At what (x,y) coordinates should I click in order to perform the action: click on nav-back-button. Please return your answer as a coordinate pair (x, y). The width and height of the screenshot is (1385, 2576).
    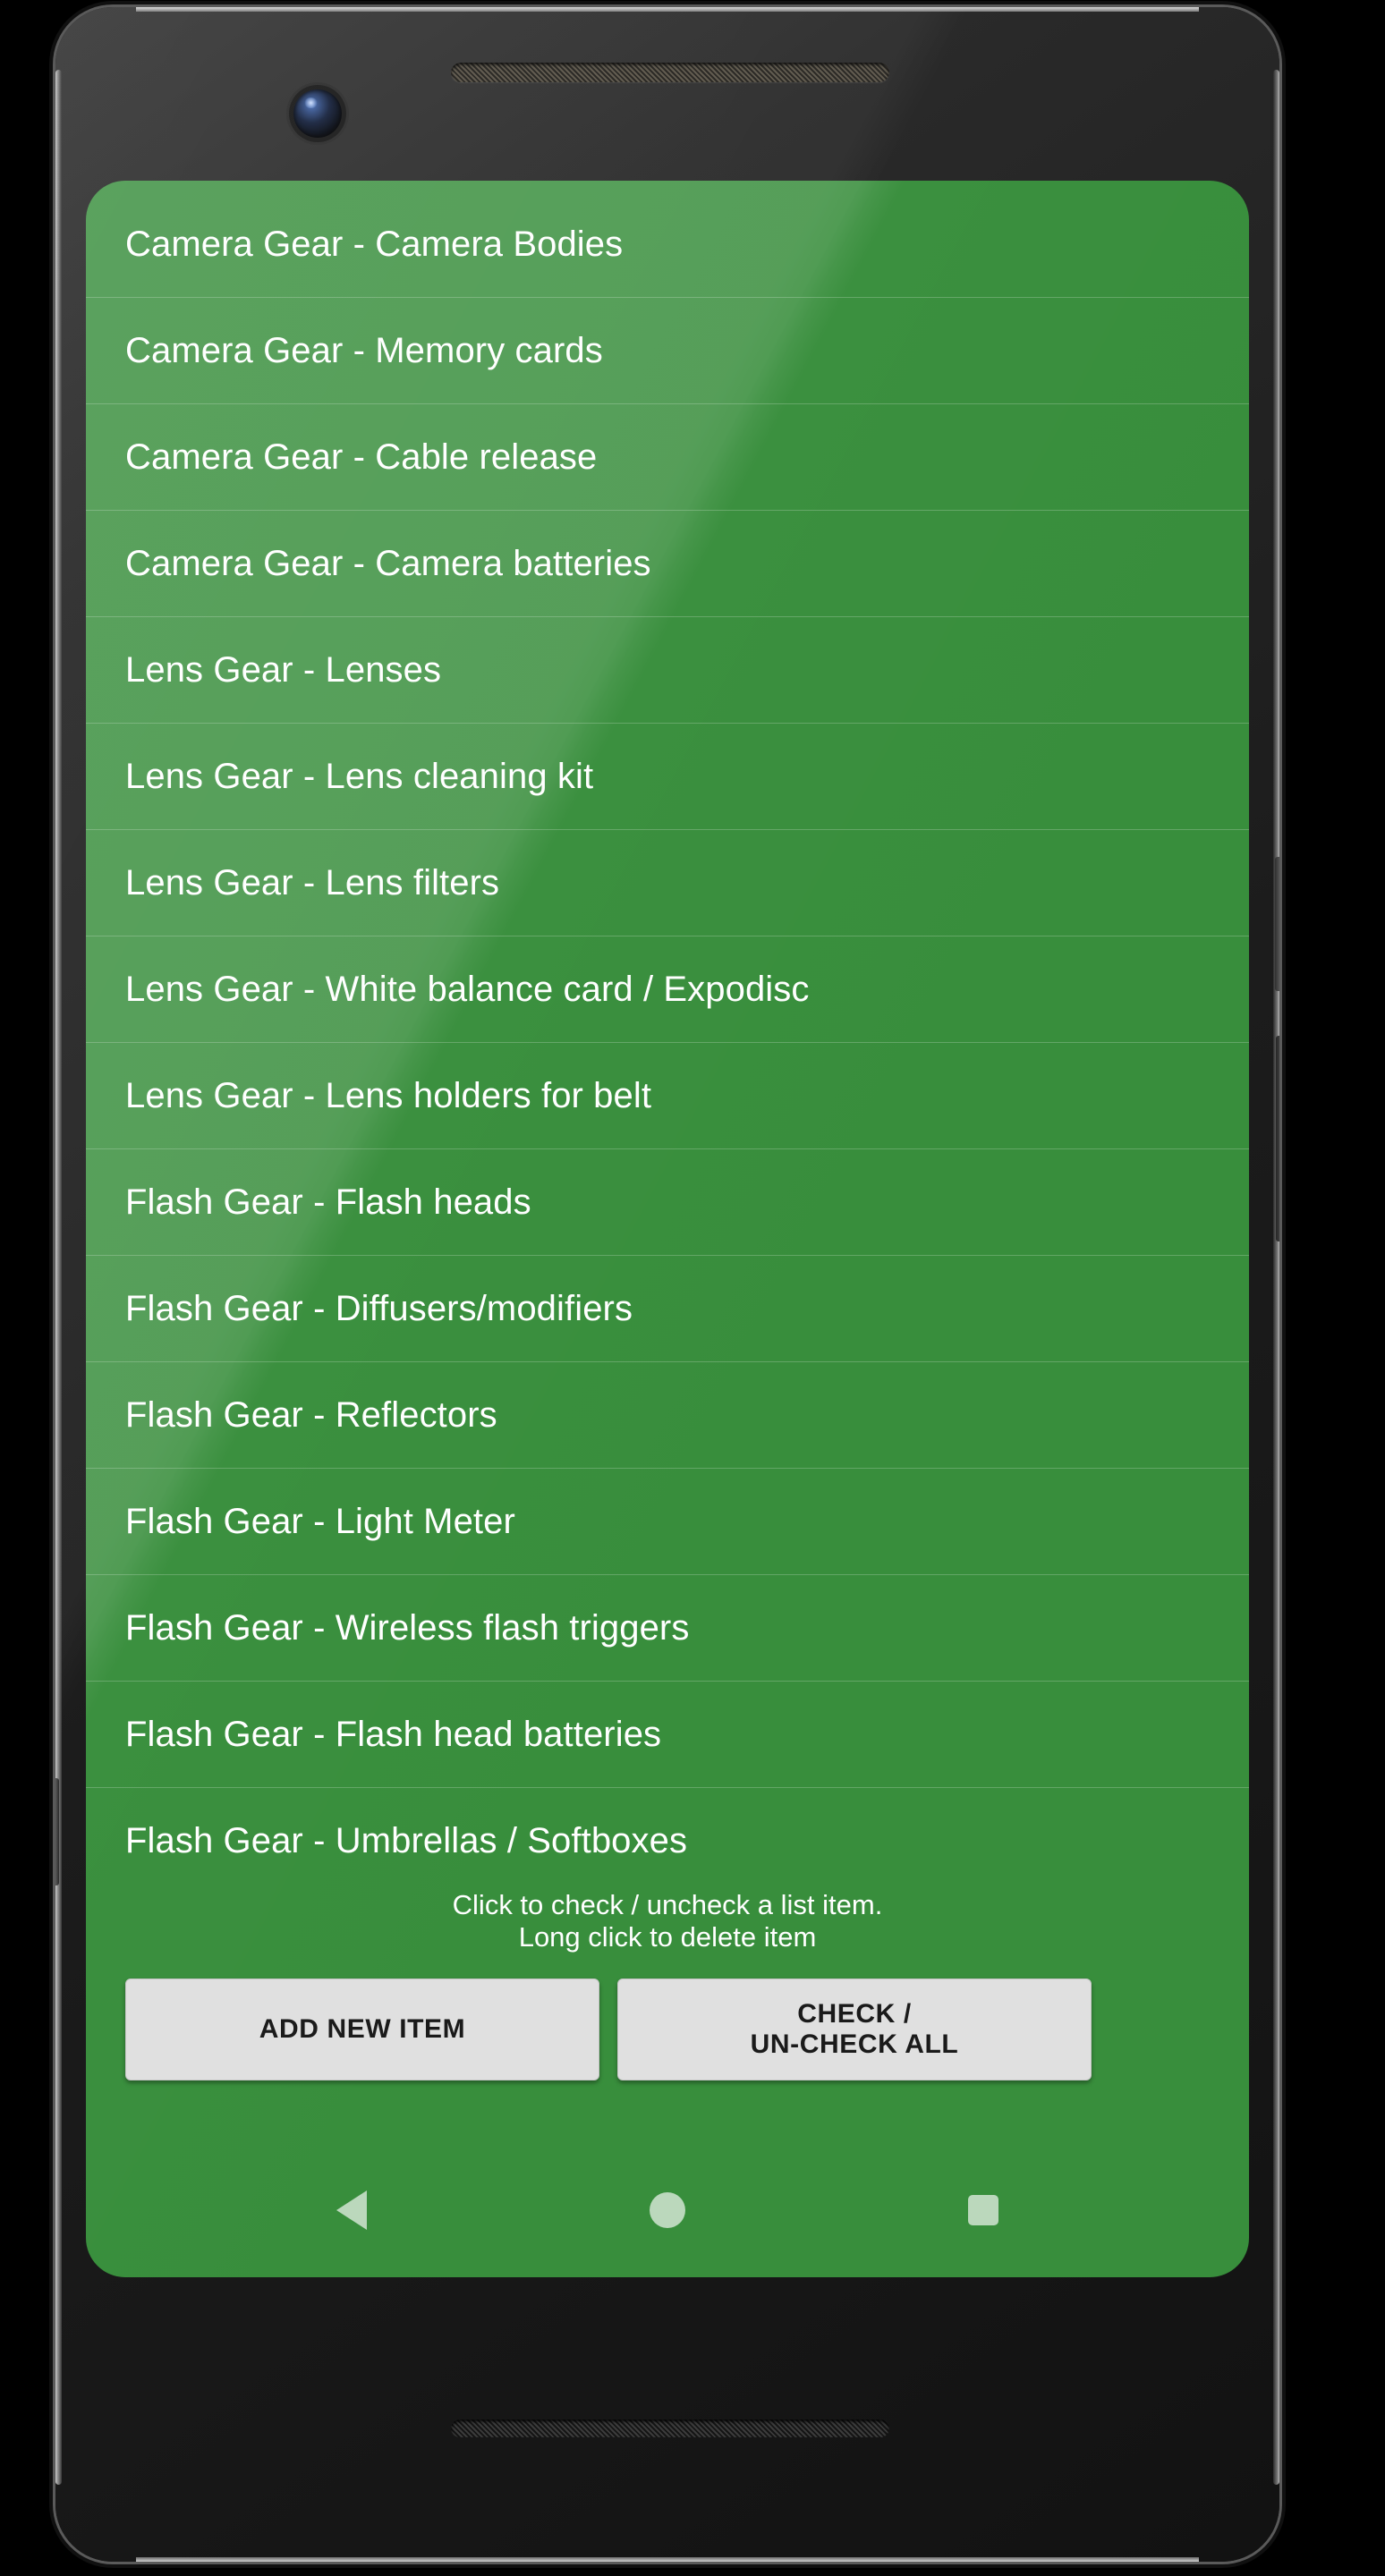
    Looking at the image, I should click on (351, 2210).